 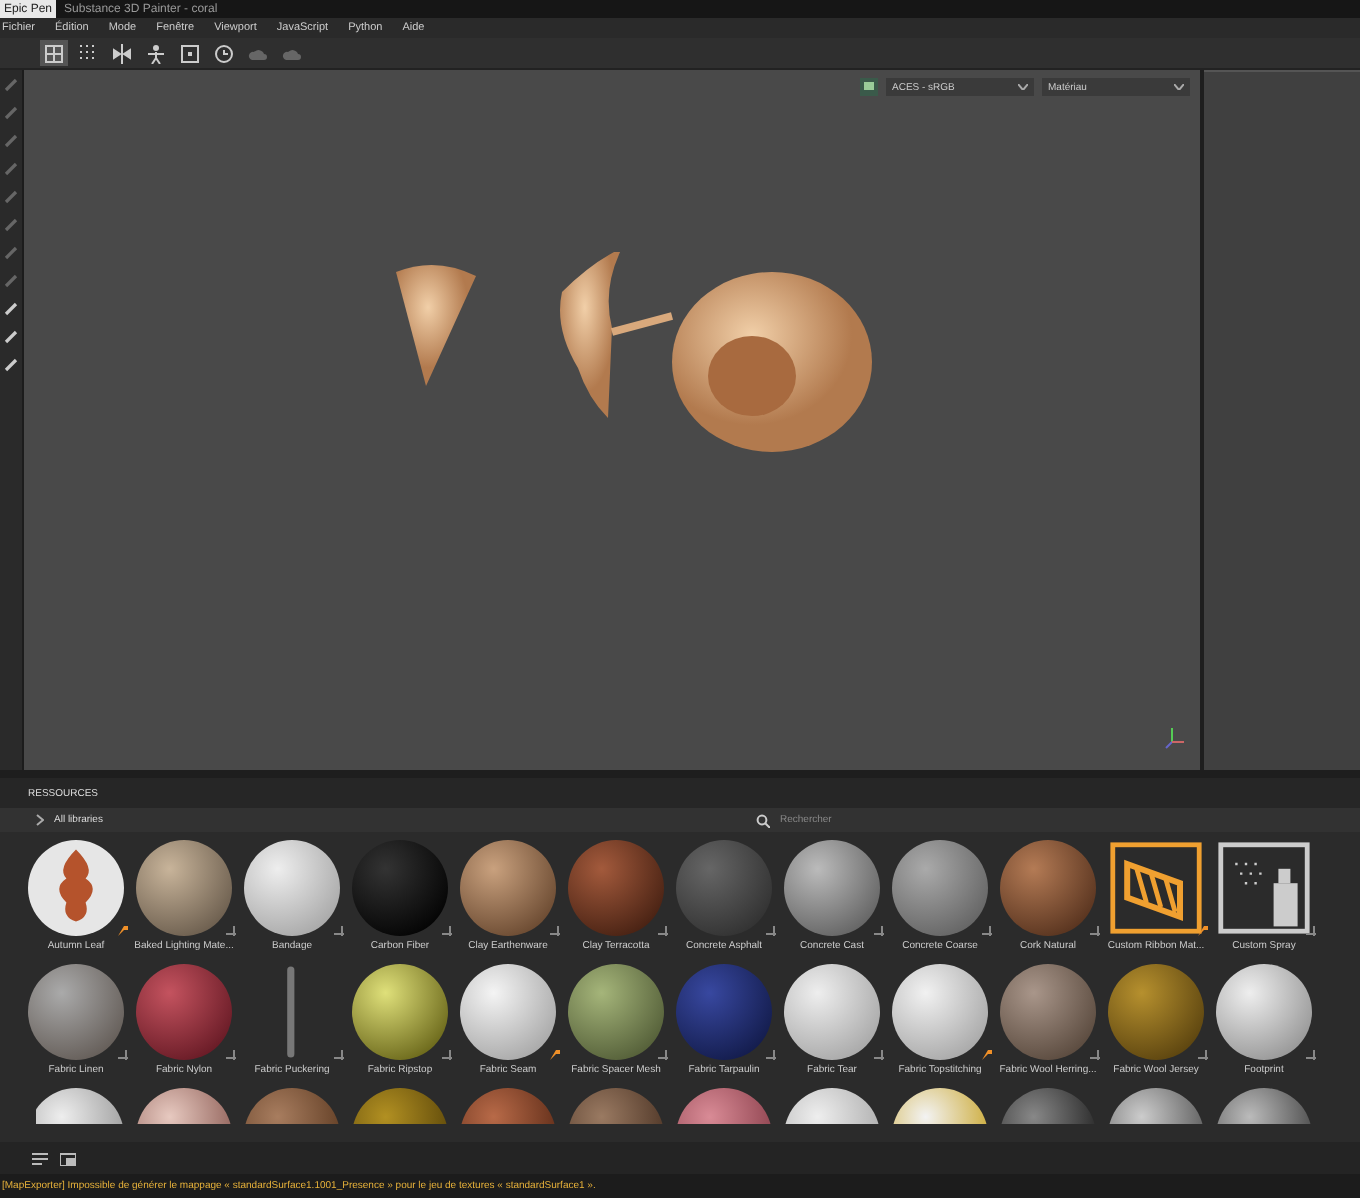 What do you see at coordinates (40, 820) in the screenshot?
I see `chevron-icon` at bounding box center [40, 820].